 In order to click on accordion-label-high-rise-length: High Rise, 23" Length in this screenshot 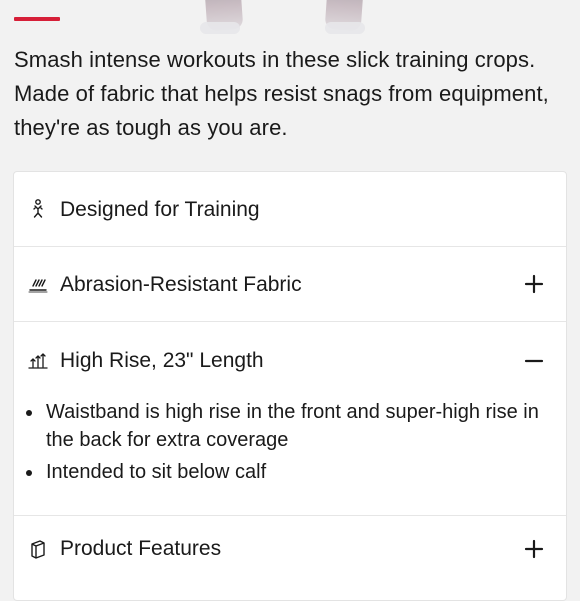, I will do `click(162, 360)`.